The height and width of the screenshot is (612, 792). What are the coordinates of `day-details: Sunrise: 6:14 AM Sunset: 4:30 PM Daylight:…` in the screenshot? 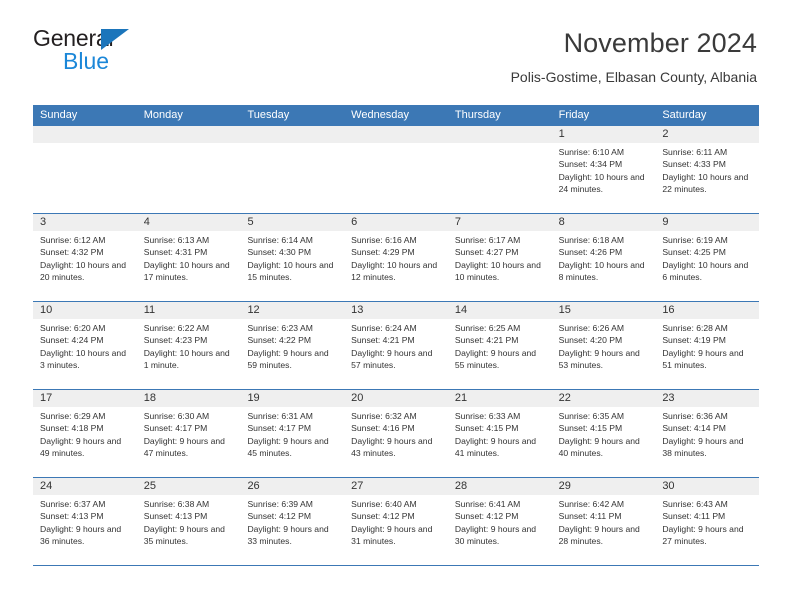 It's located at (292, 257).